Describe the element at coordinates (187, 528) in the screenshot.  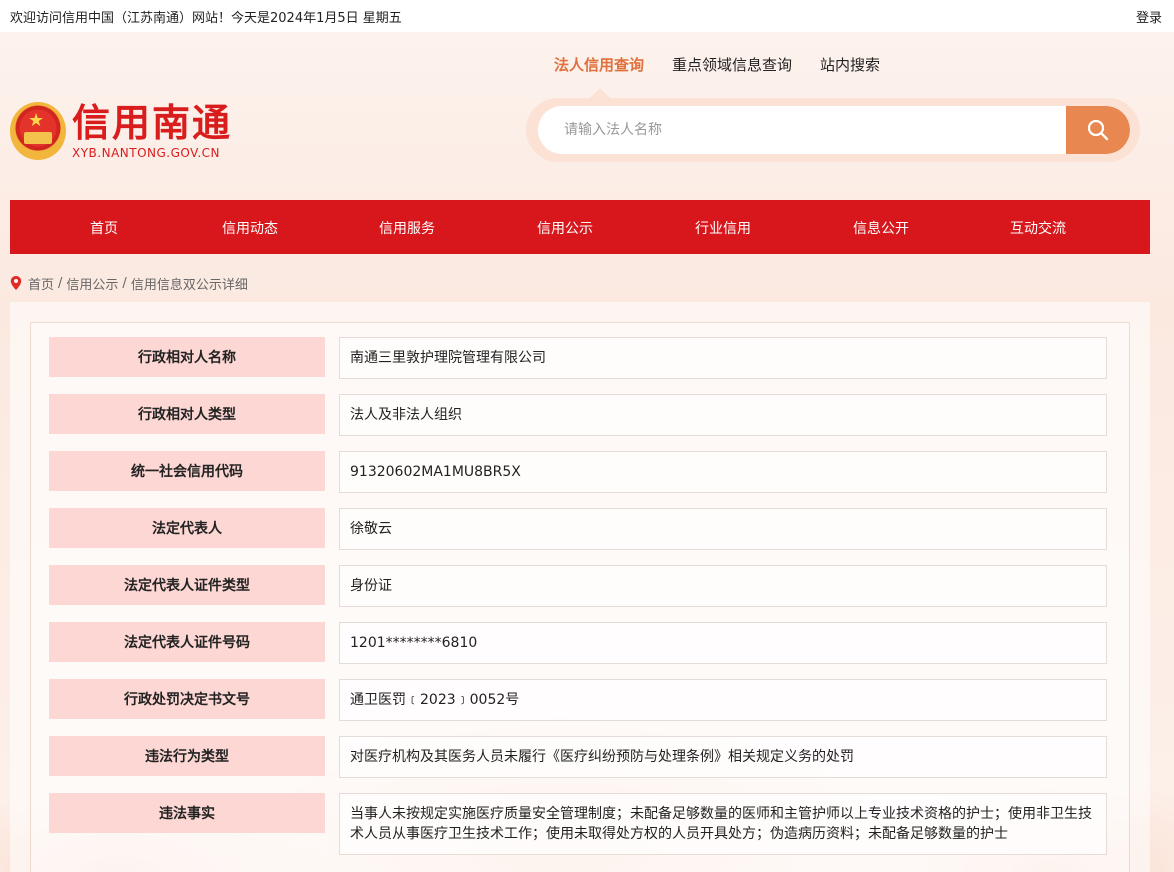
I see `detail-label: 法定代表人` at that location.